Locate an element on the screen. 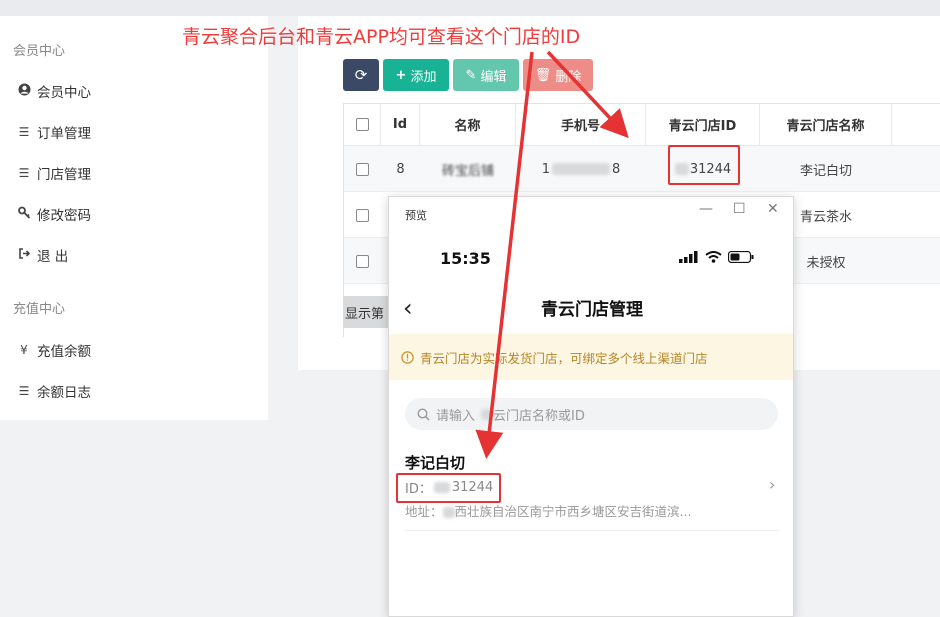 This screenshot has width=940, height=617. battery-icon is located at coordinates (741, 257).